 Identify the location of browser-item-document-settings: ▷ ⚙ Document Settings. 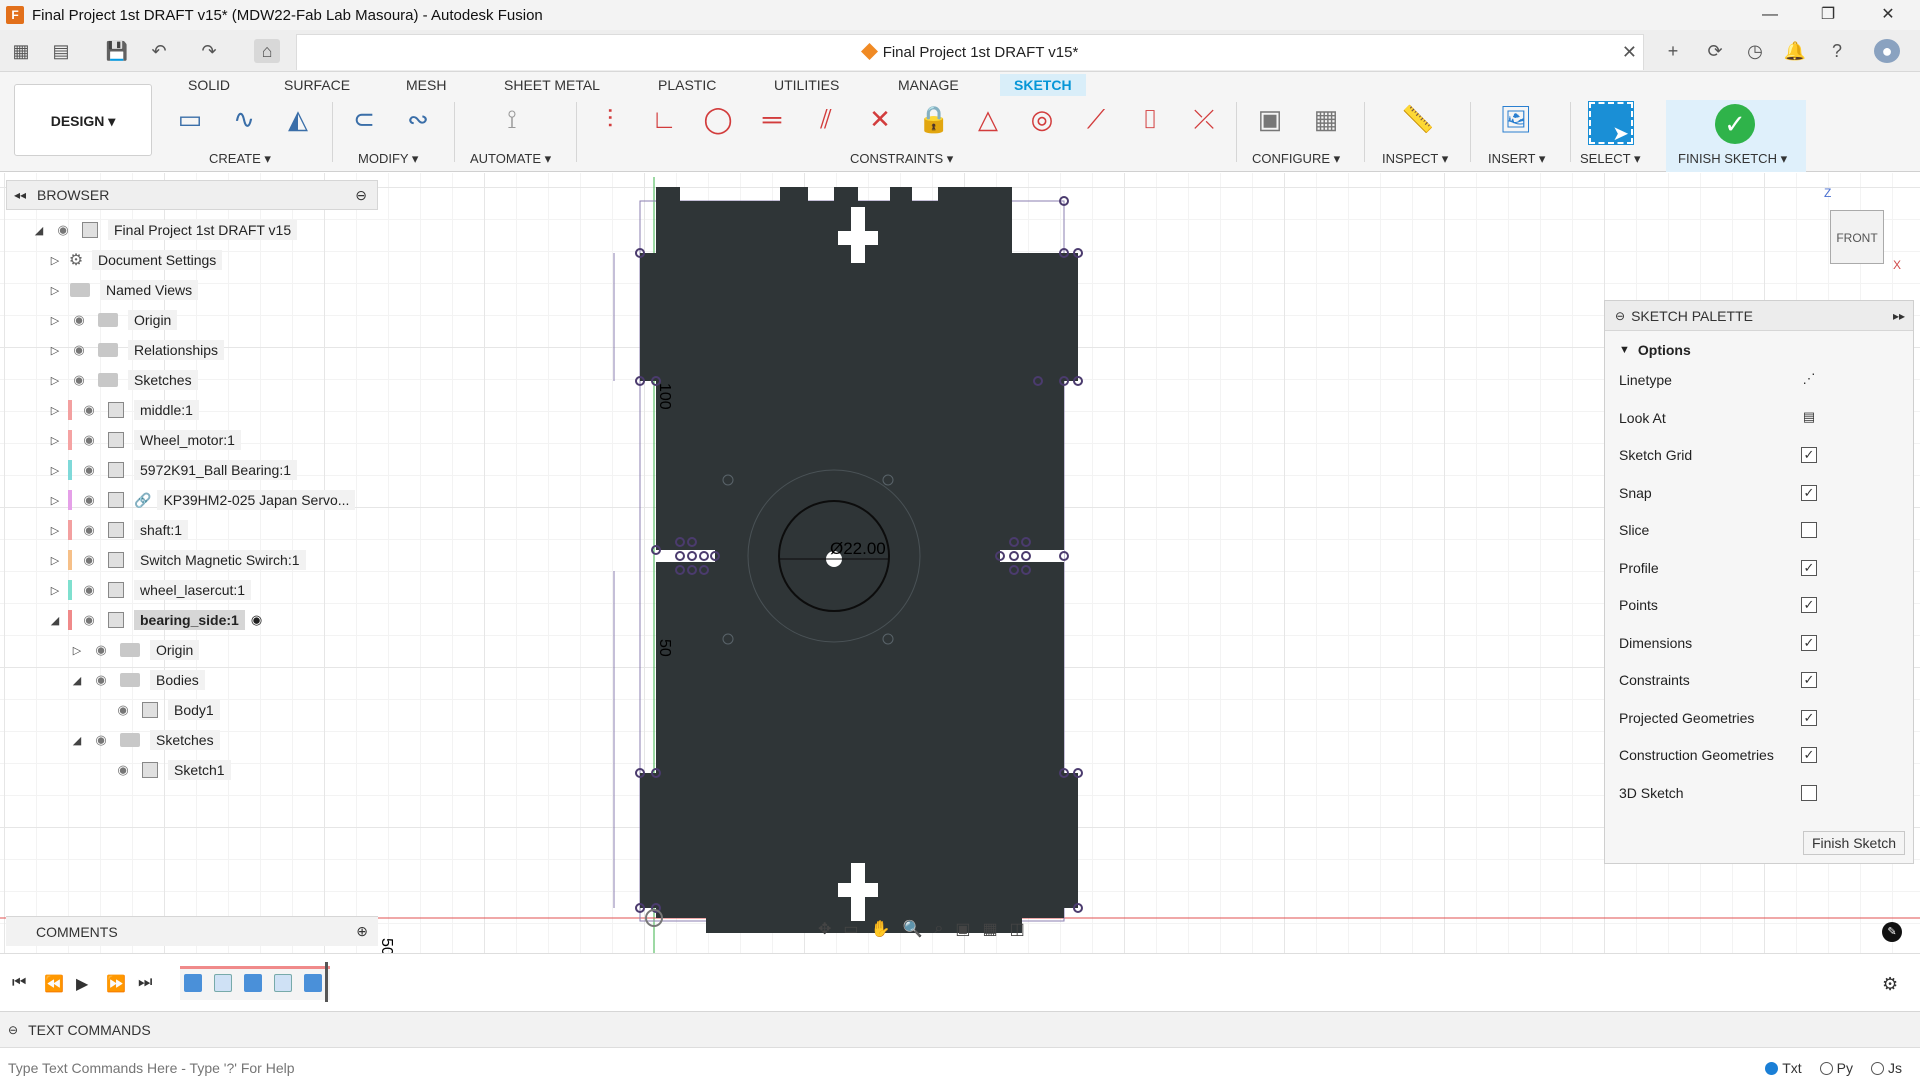
(135, 260).